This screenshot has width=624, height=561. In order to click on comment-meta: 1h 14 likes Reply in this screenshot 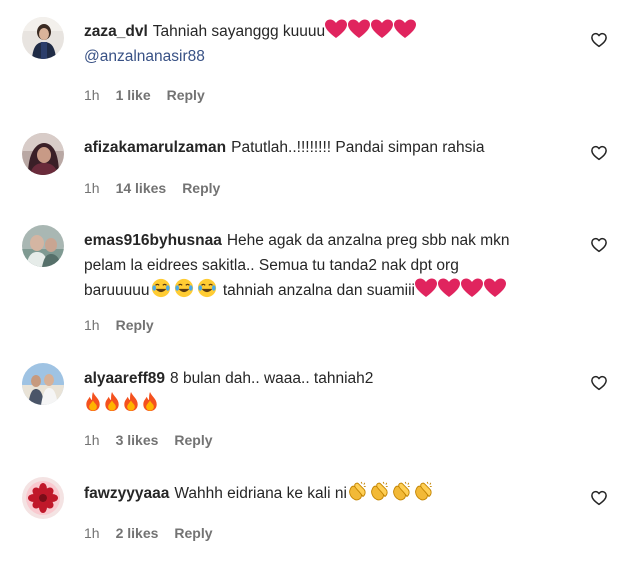, I will do `click(160, 188)`.